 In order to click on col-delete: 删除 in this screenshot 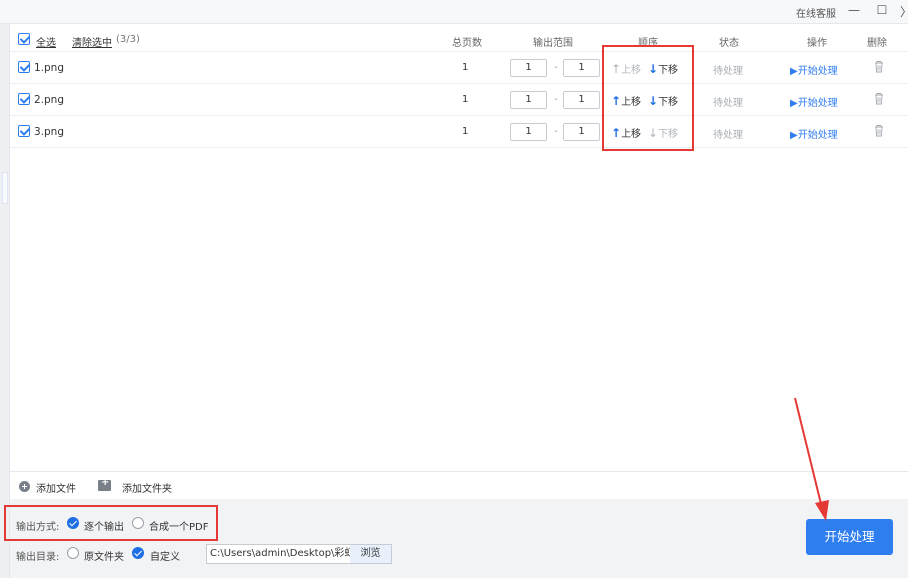, I will do `click(877, 43)`.